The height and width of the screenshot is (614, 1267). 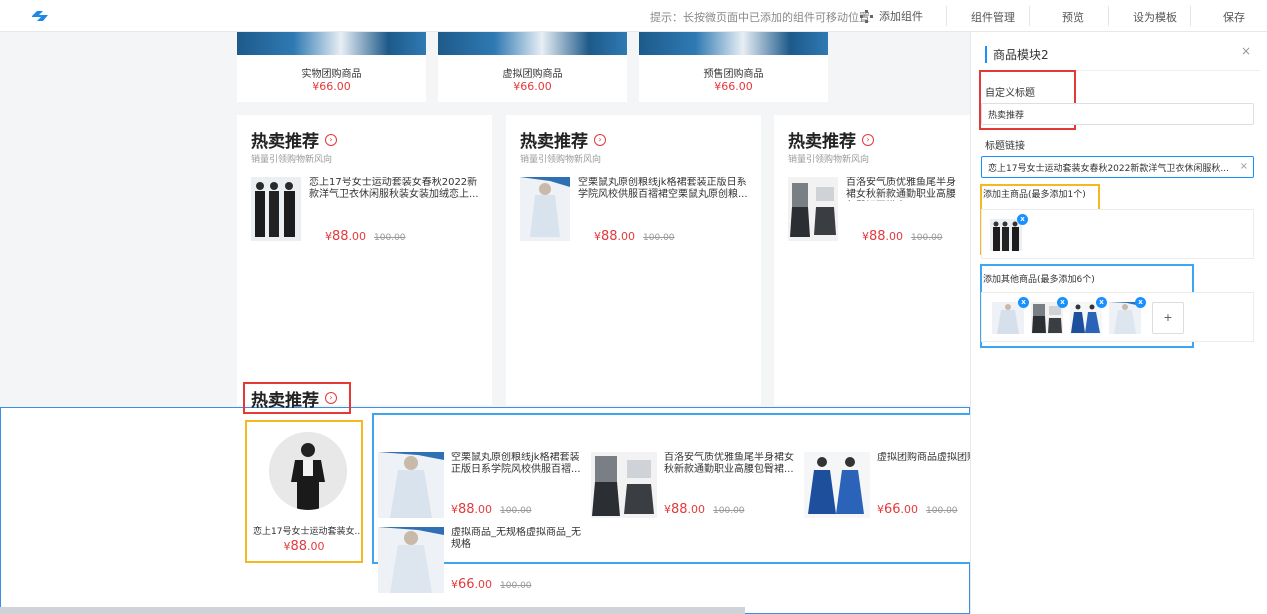 What do you see at coordinates (1039, 280) in the screenshot?
I see `other-products-label: 添加其他商品(最多添加6个)` at bounding box center [1039, 280].